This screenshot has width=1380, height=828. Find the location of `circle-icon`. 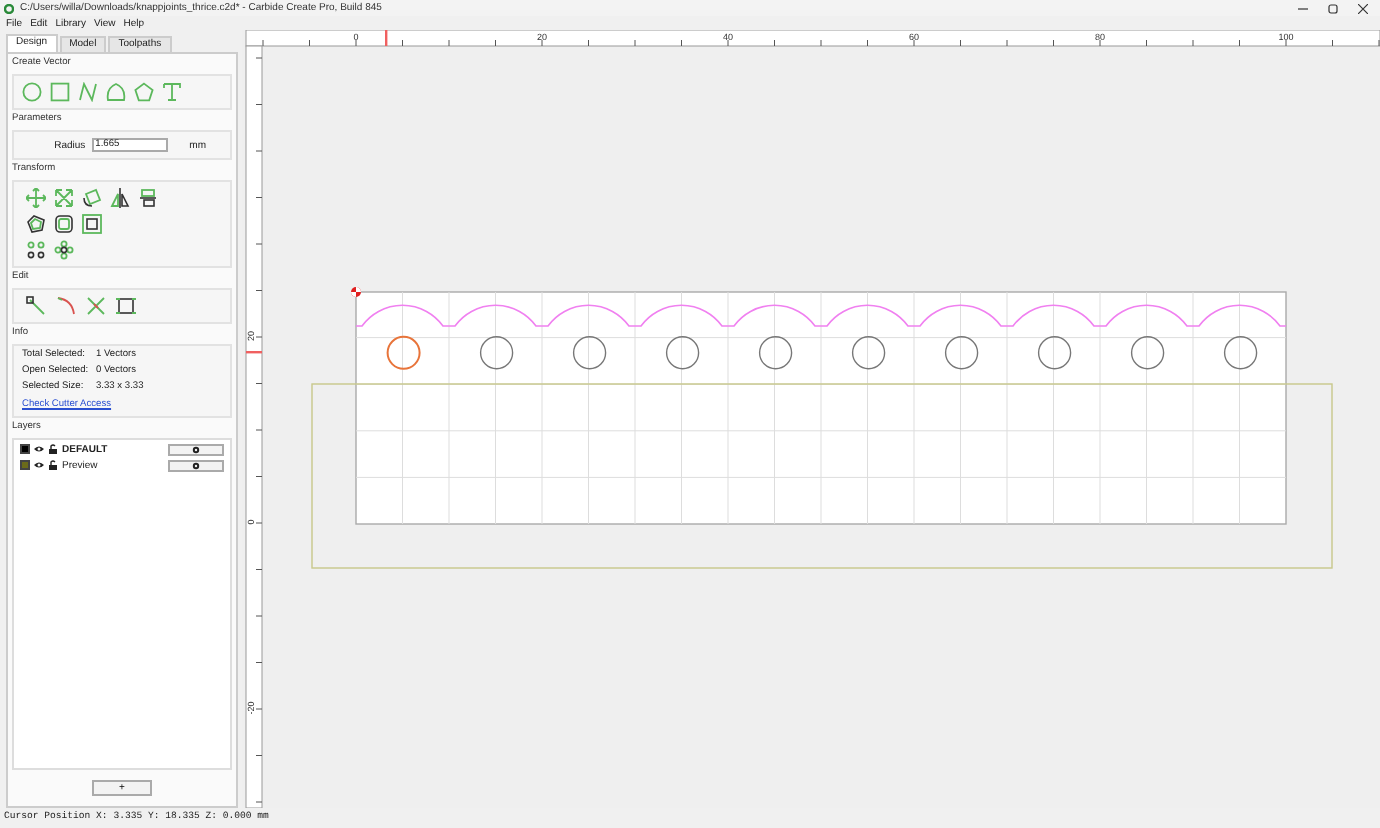

circle-icon is located at coordinates (32, 92).